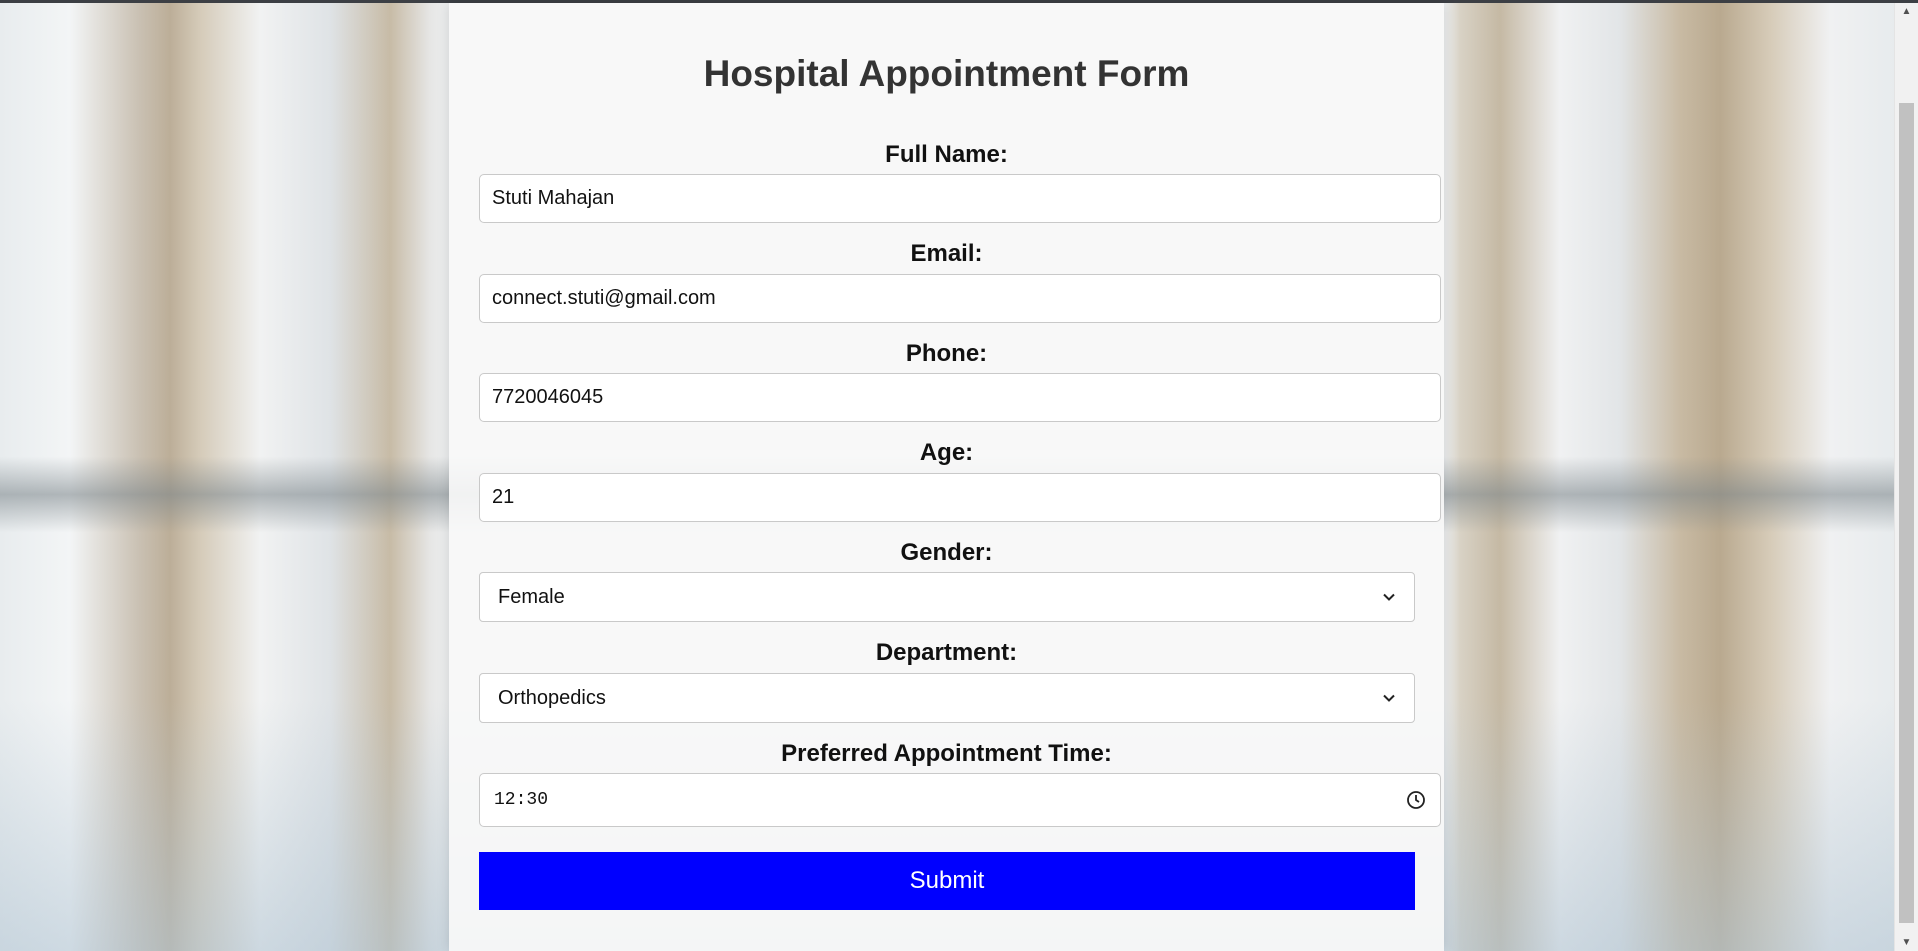 The height and width of the screenshot is (951, 1918). What do you see at coordinates (604, 298) in the screenshot?
I see `email-value: connect.stuti@gmail.com` at bounding box center [604, 298].